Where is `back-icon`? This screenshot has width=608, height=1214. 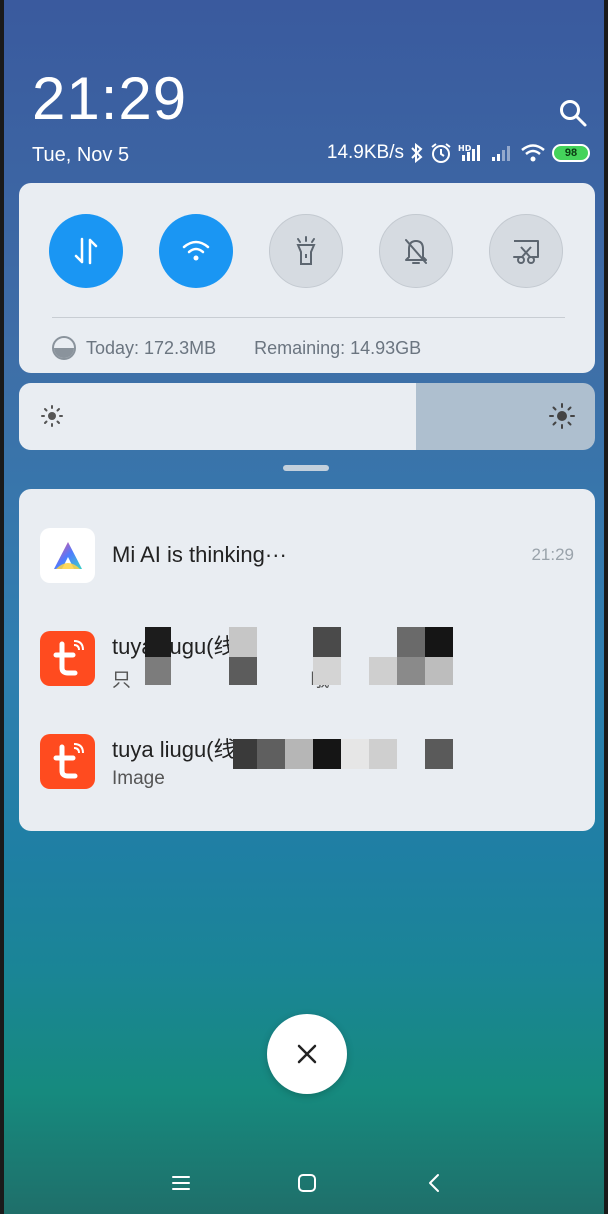
back-icon is located at coordinates (434, 1183).